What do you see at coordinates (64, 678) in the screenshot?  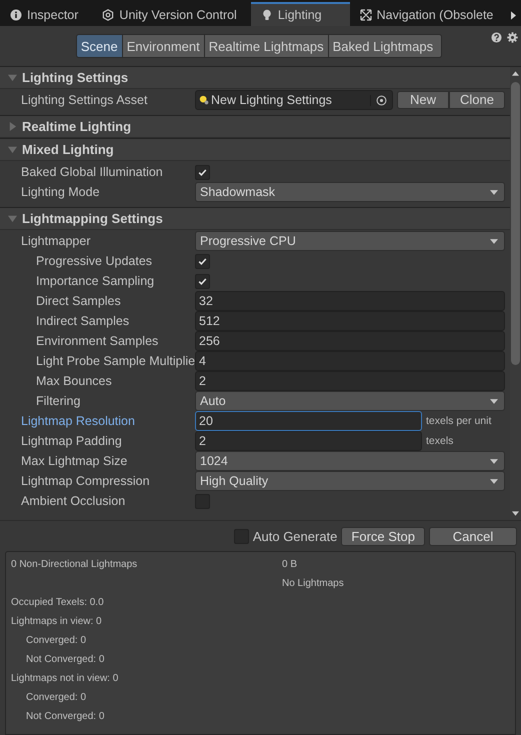 I see `stats-text: Lightmaps not in view: 0` at bounding box center [64, 678].